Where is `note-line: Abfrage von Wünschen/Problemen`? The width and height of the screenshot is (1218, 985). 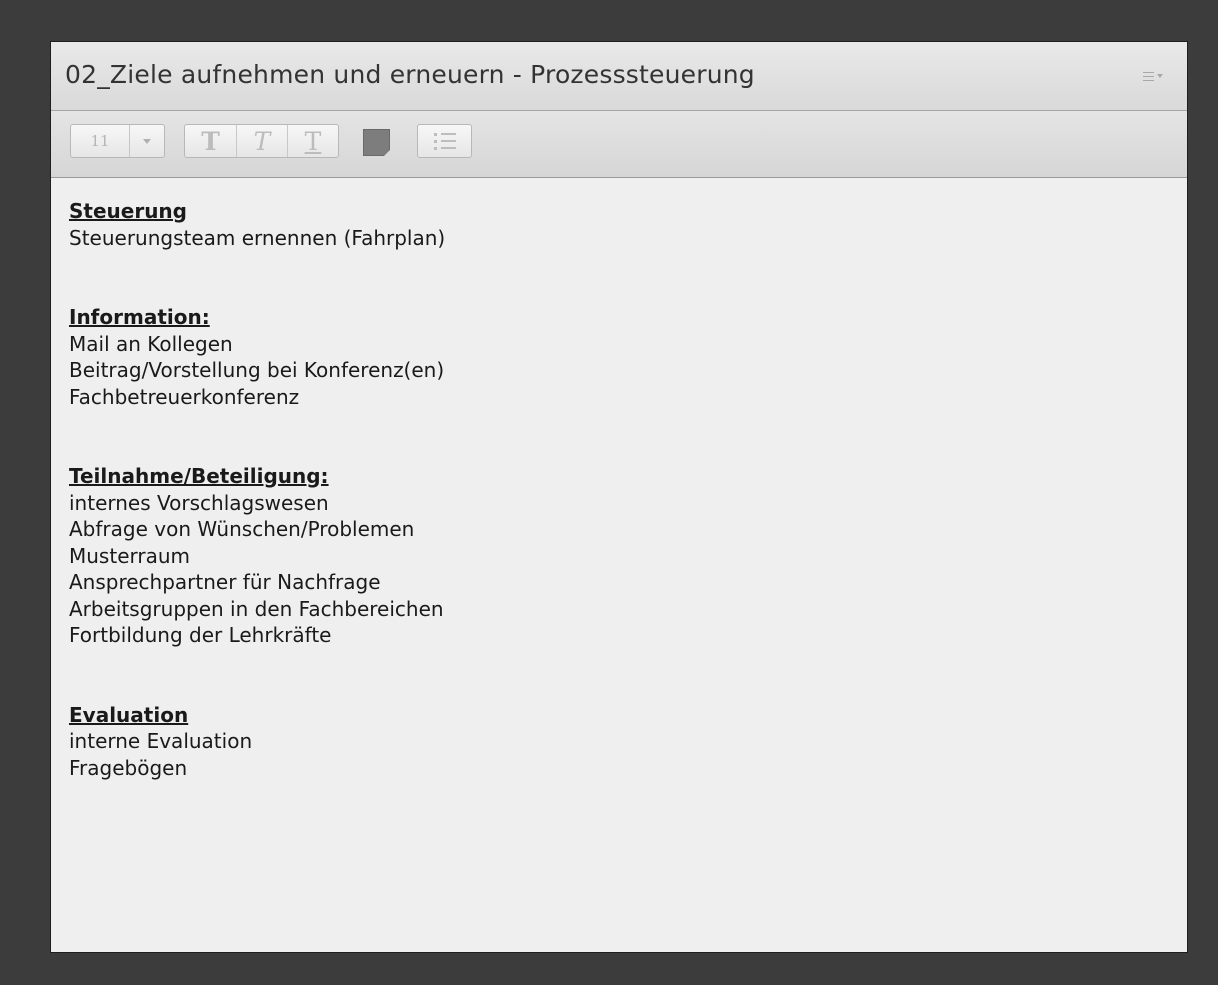 note-line: Abfrage von Wünschen/Problemen is located at coordinates (242, 529).